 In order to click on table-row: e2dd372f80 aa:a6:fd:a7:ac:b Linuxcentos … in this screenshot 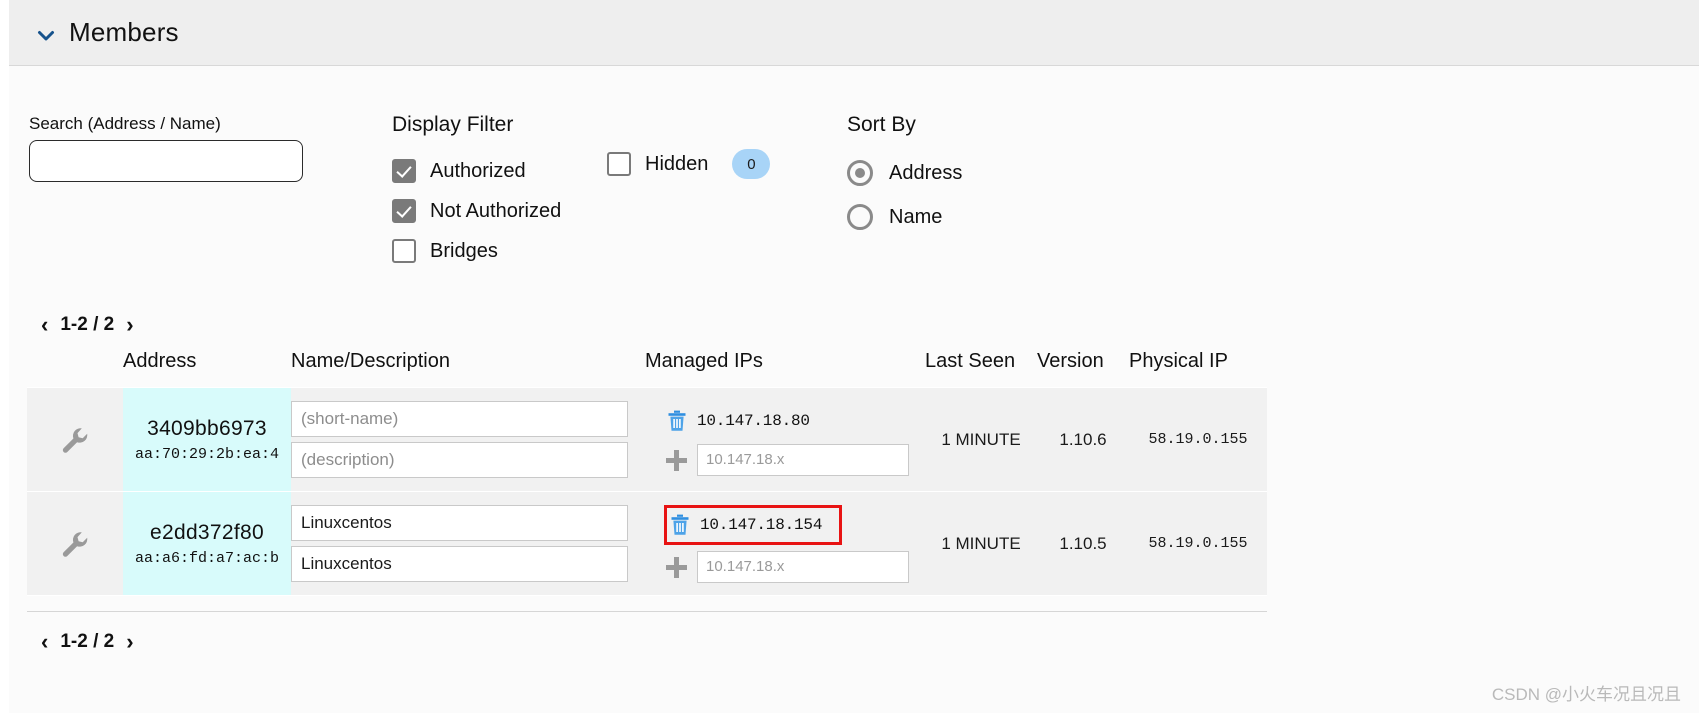, I will do `click(647, 543)`.